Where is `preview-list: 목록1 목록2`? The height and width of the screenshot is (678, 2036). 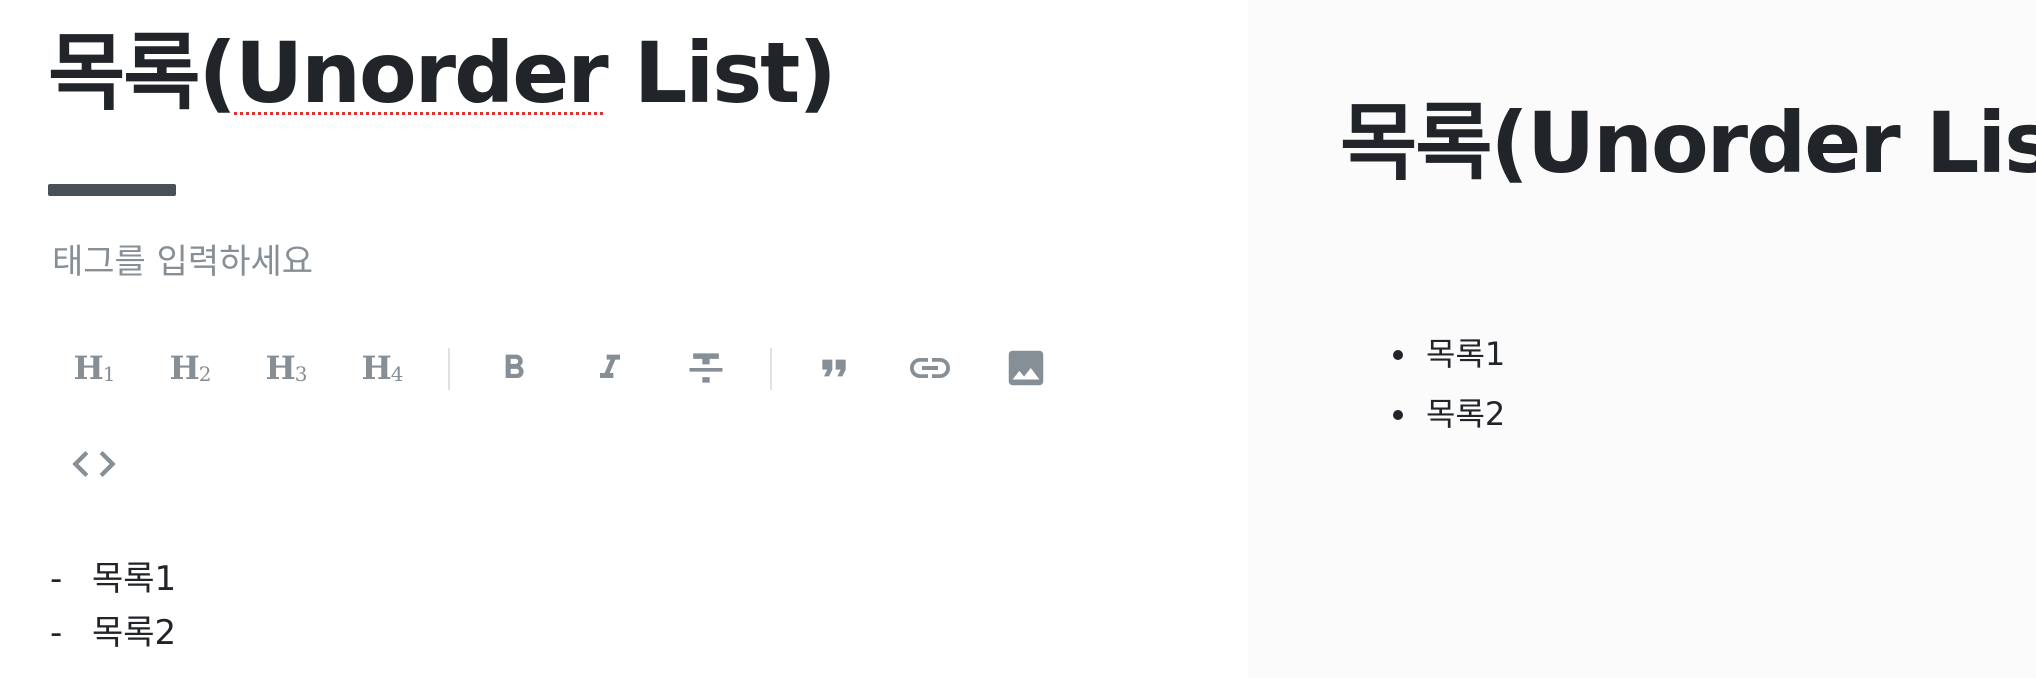
preview-list: 목록1 목록2 is located at coordinates (1446, 384).